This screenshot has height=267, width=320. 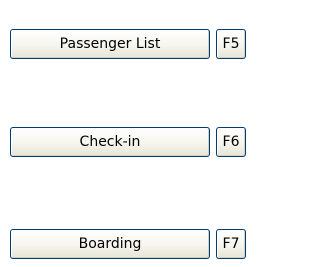 I want to click on boarding-shortcut-key: F7, so click(x=231, y=244).